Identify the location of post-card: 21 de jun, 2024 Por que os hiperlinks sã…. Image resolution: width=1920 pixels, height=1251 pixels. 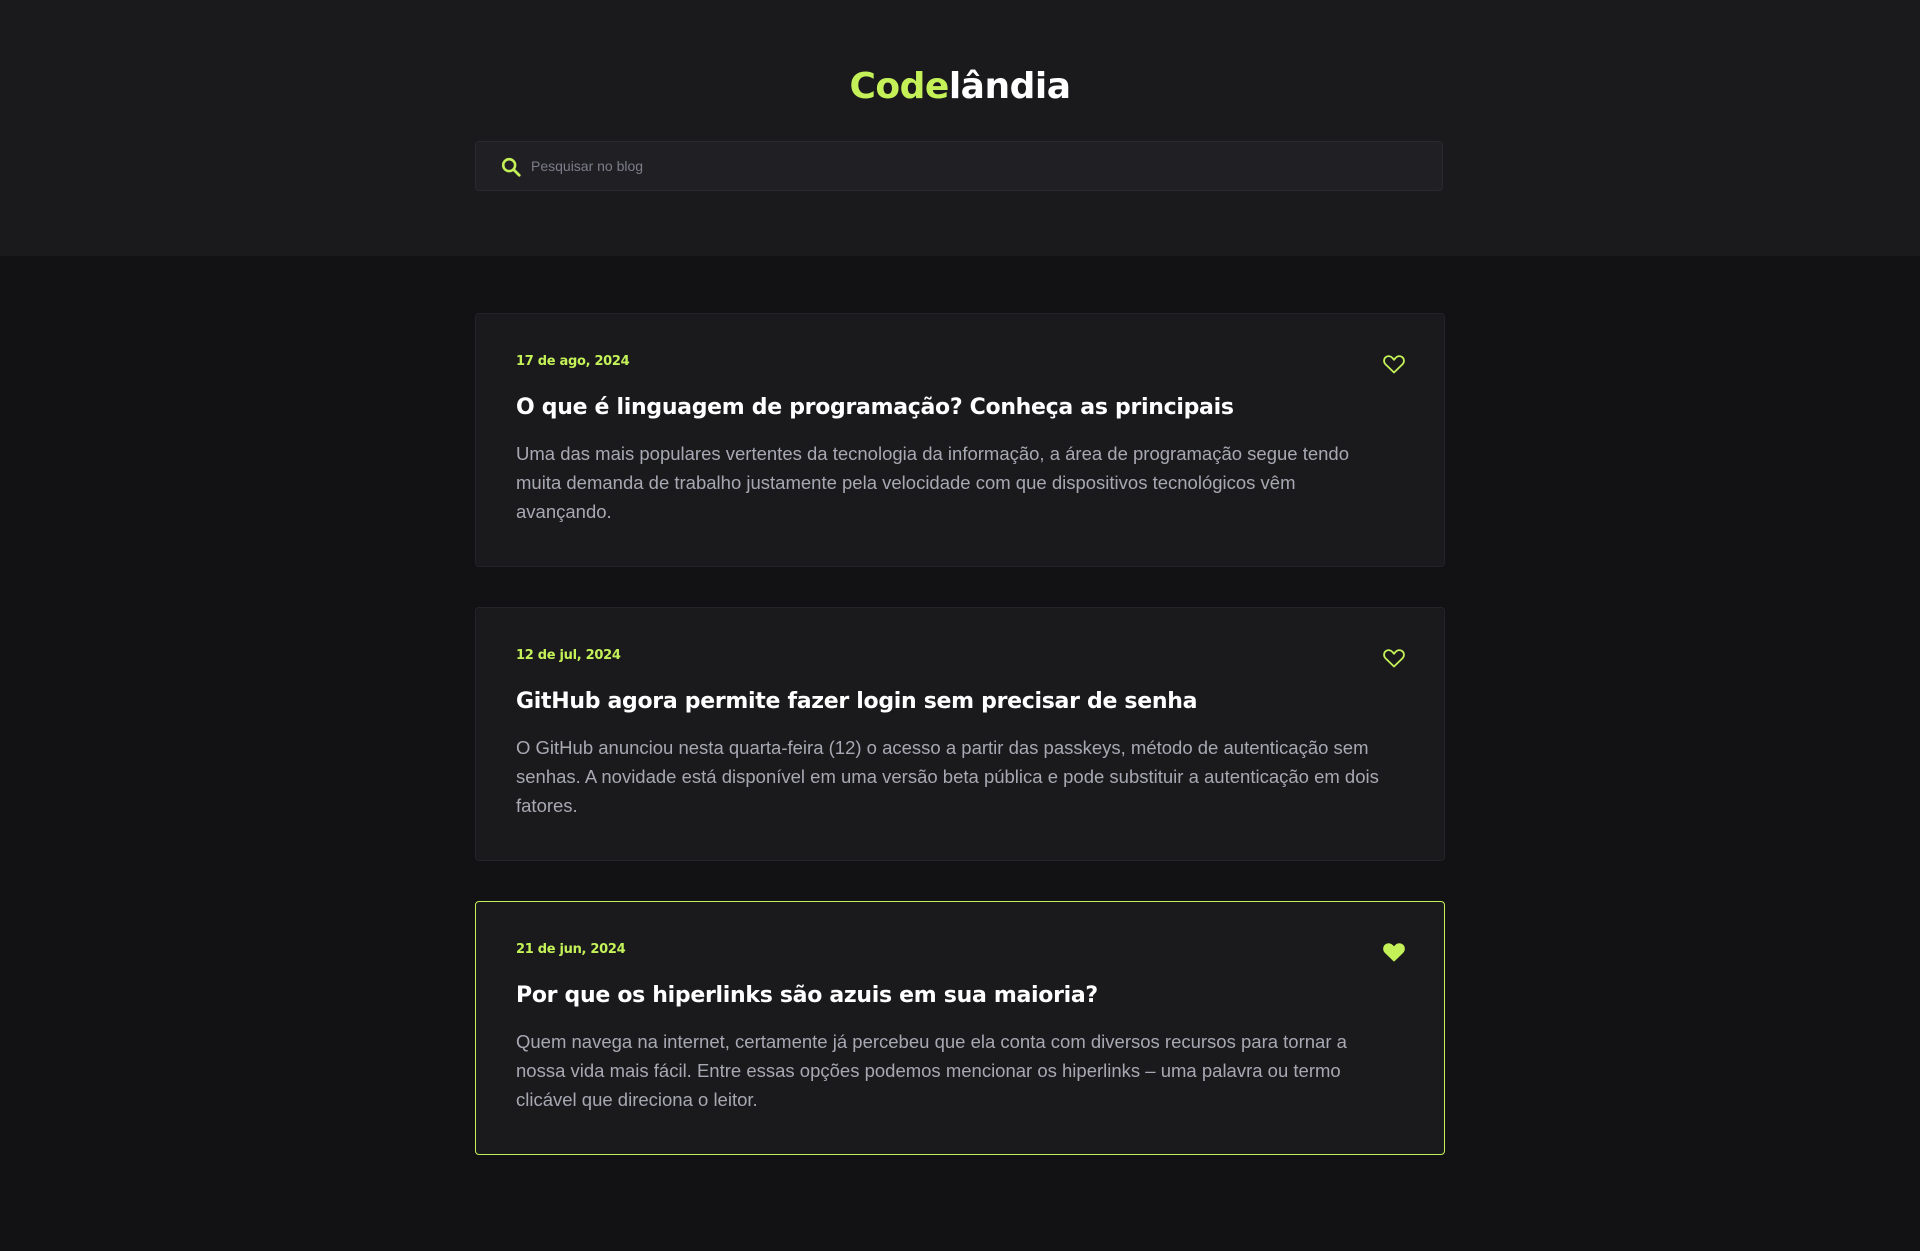
(960, 1028).